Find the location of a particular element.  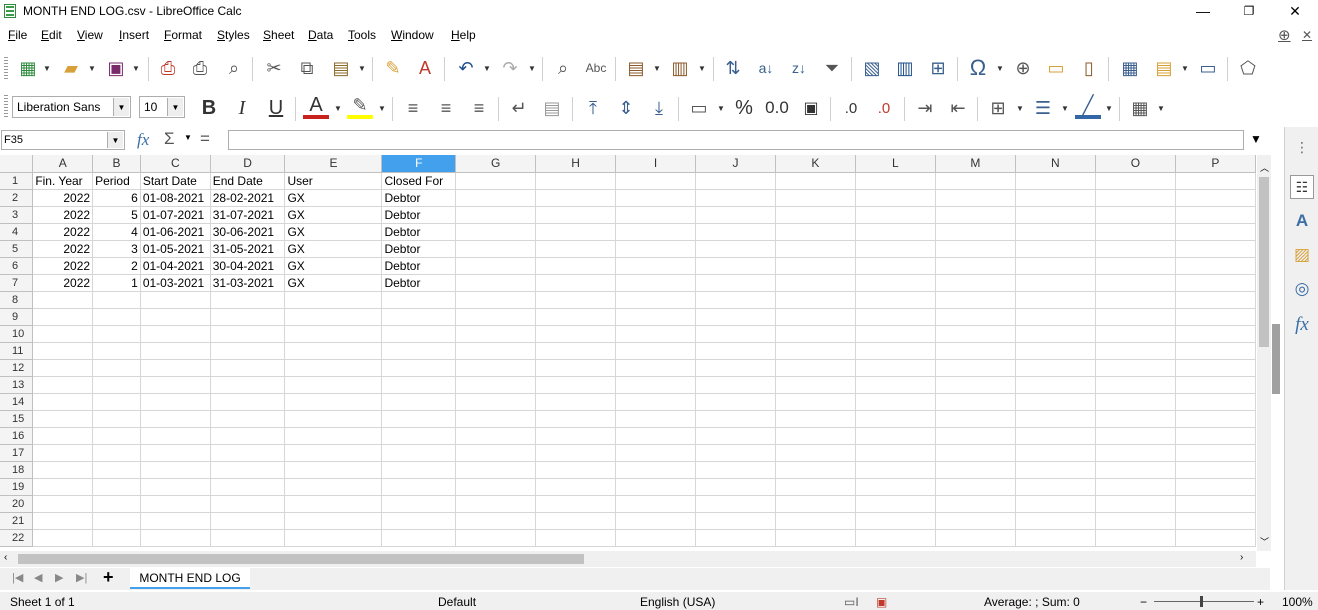

menu-tools: Tools is located at coordinates (362, 35).